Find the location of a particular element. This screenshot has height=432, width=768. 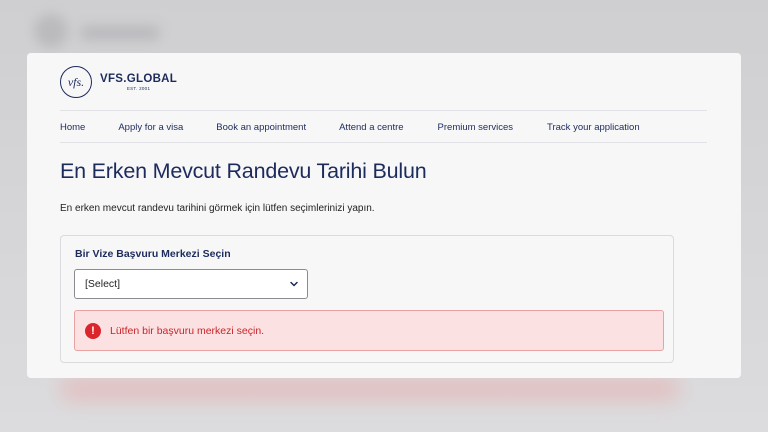

logo-mark: vfs. is located at coordinates (76, 81).